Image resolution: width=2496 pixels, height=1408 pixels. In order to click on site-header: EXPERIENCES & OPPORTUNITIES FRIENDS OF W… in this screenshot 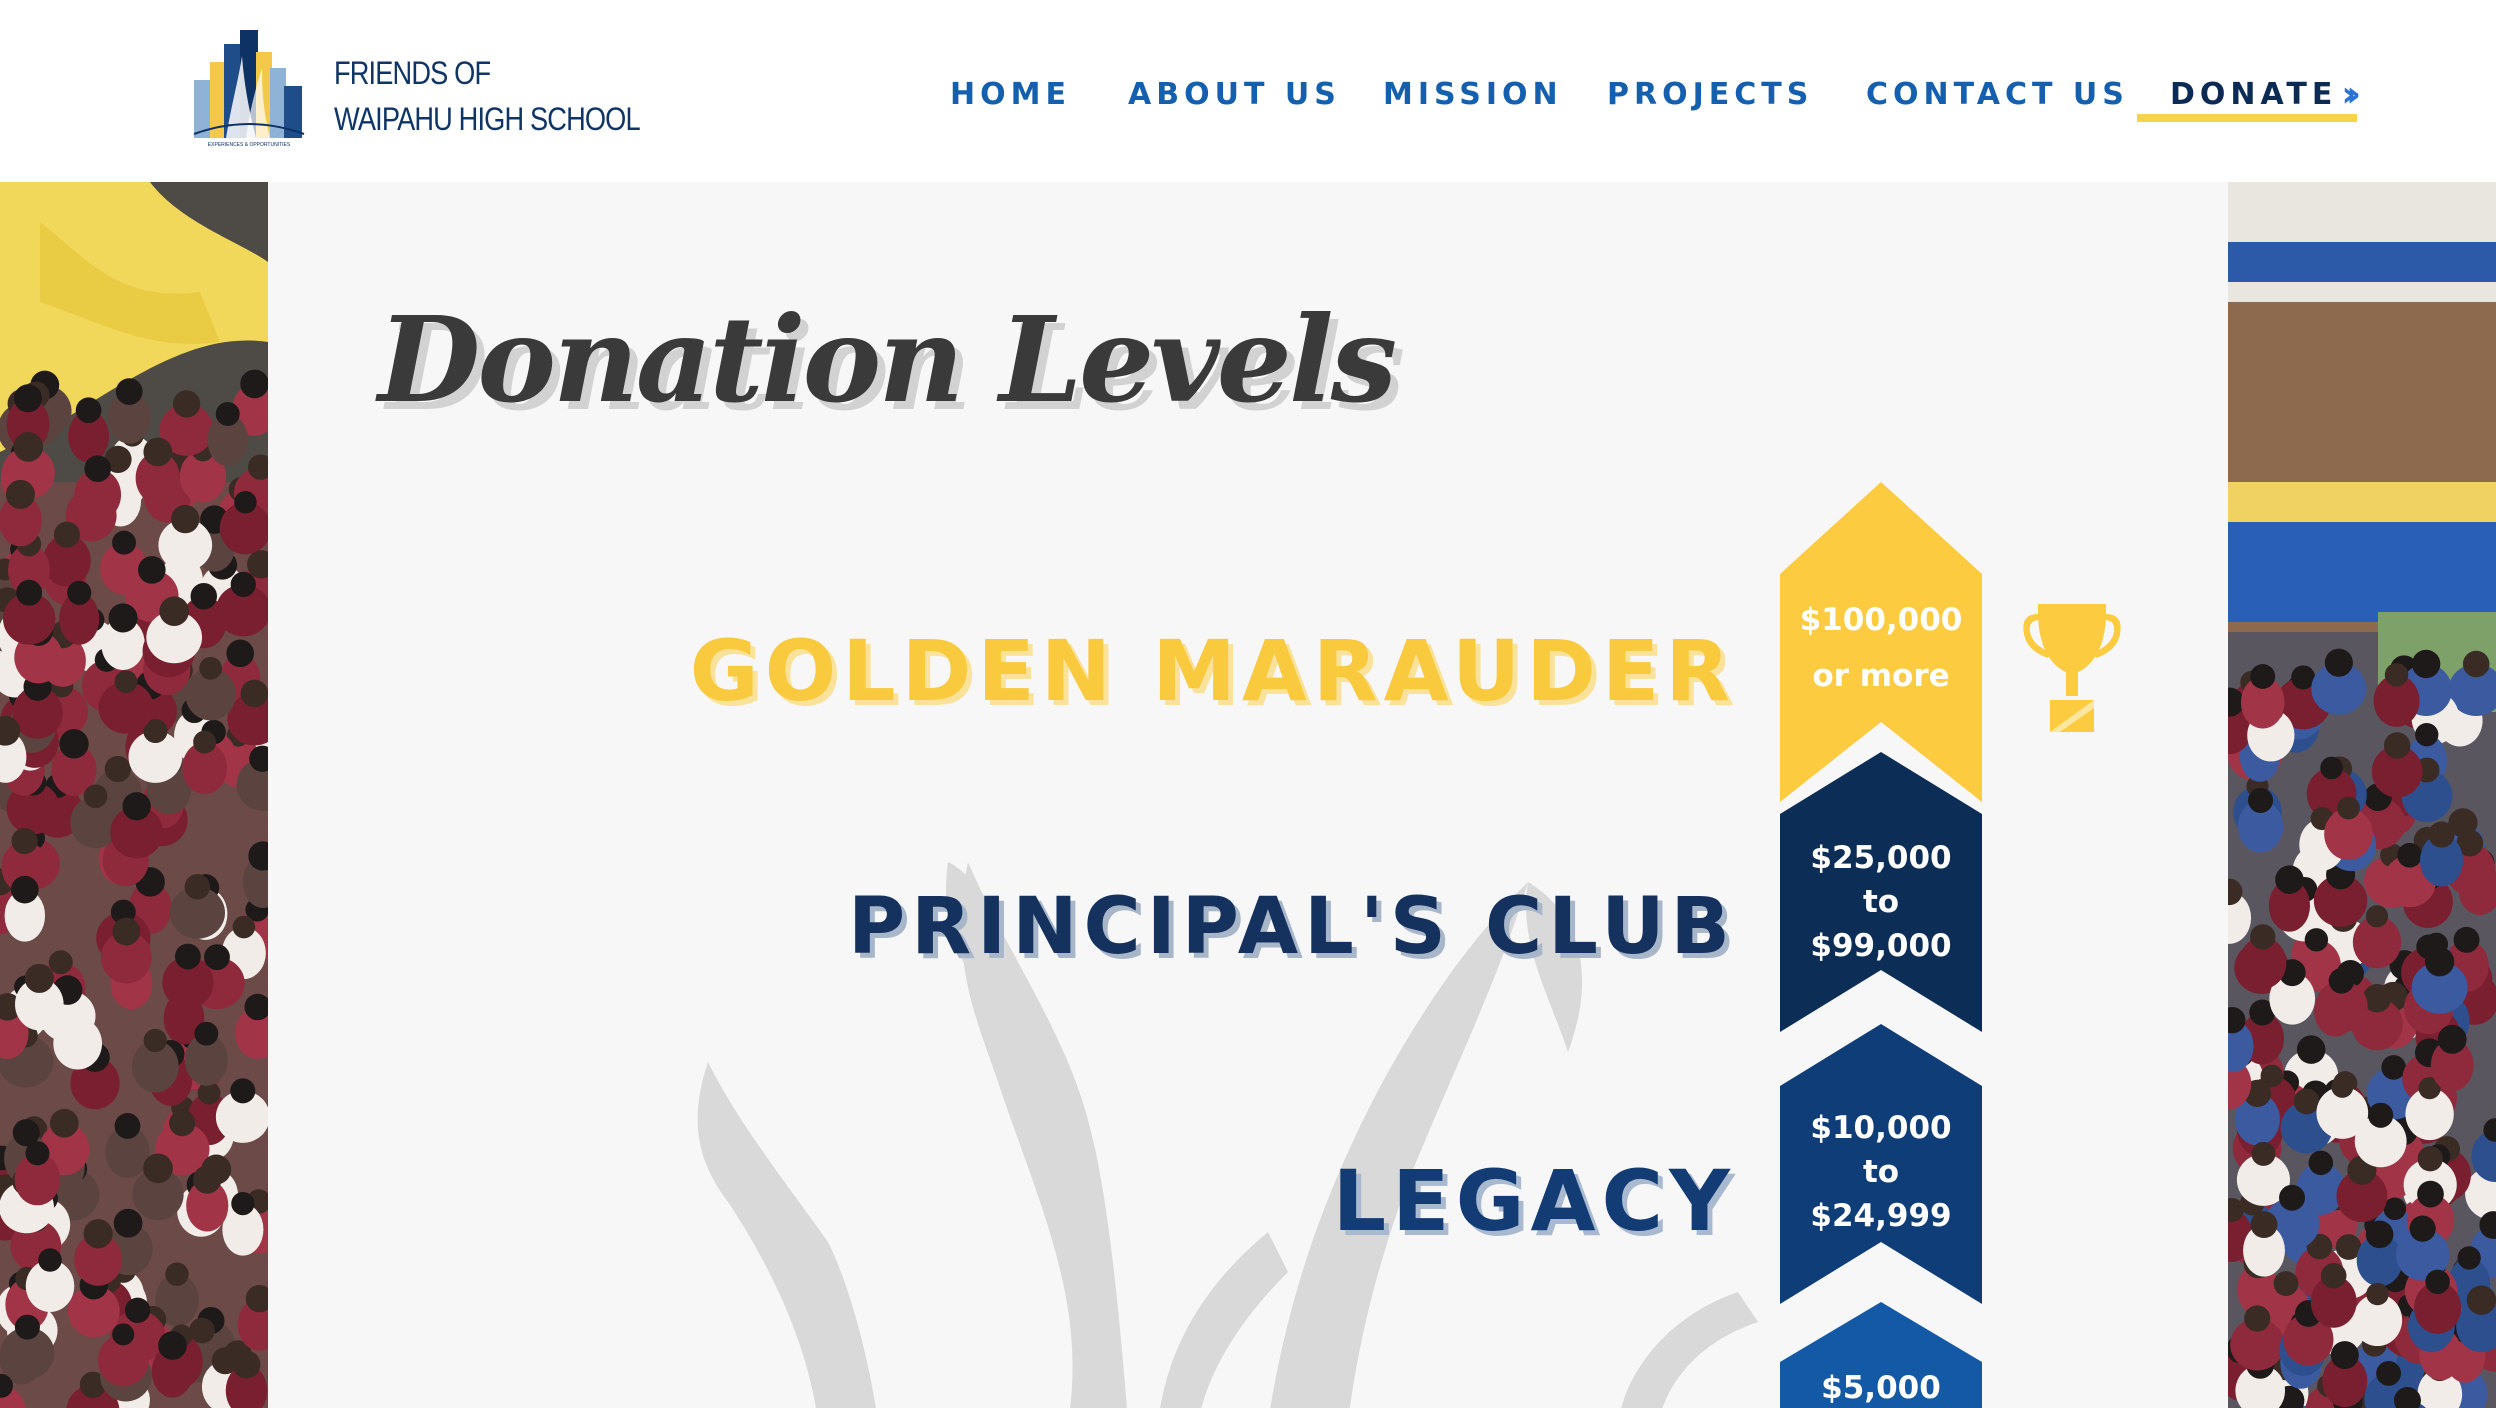, I will do `click(1248, 91)`.